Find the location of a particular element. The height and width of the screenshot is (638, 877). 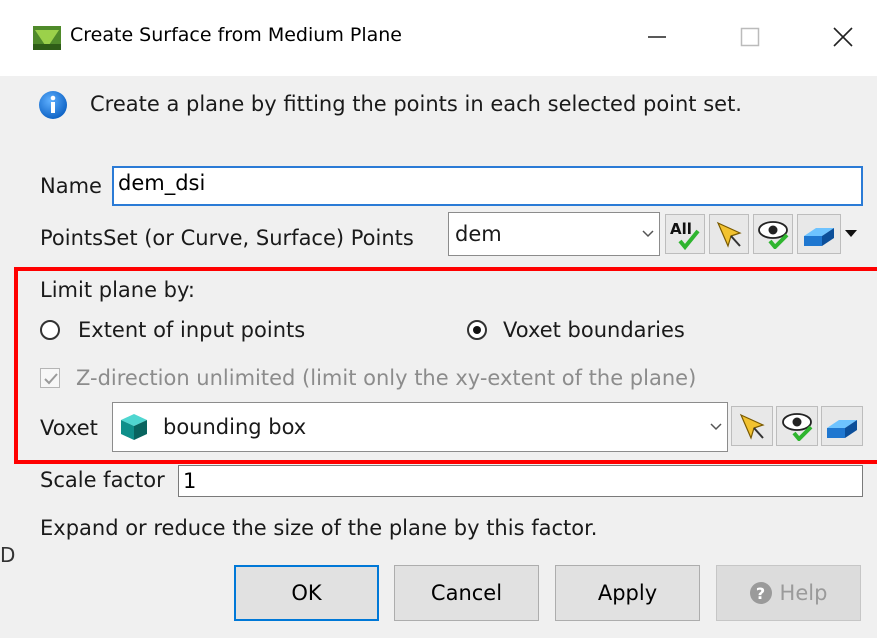

points-select: dem is located at coordinates (554, 234).